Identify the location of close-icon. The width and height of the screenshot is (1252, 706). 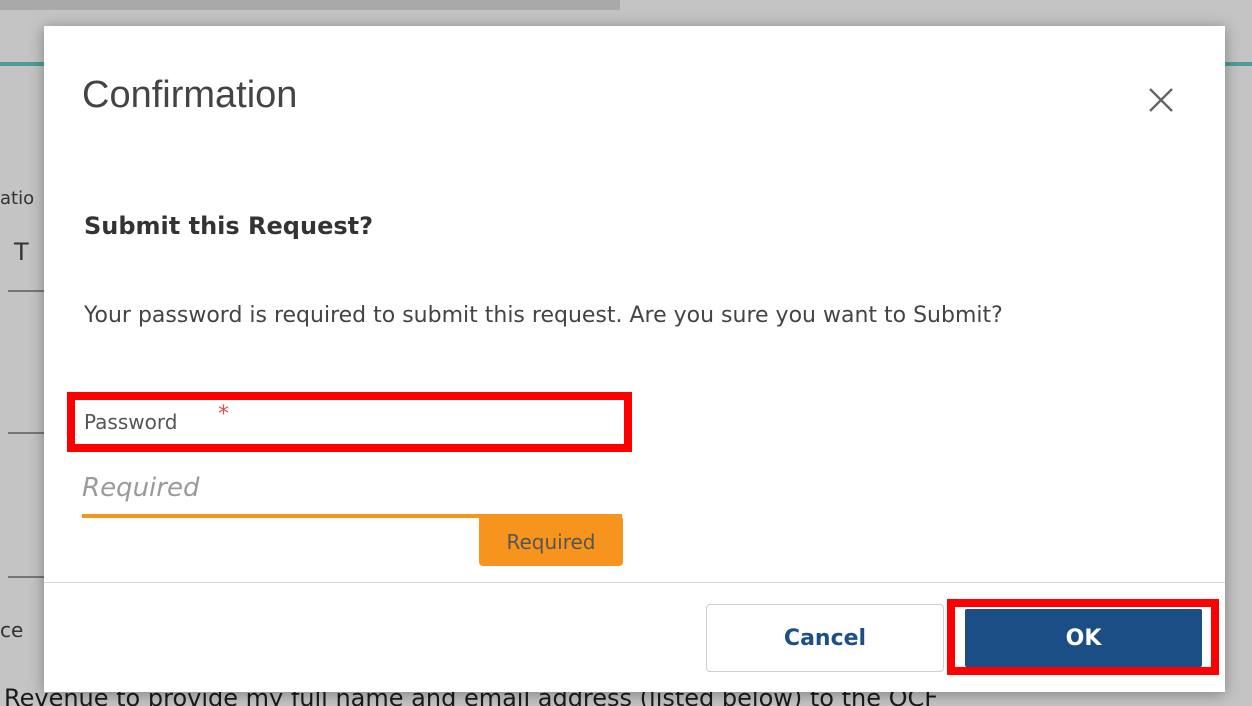
(1161, 100).